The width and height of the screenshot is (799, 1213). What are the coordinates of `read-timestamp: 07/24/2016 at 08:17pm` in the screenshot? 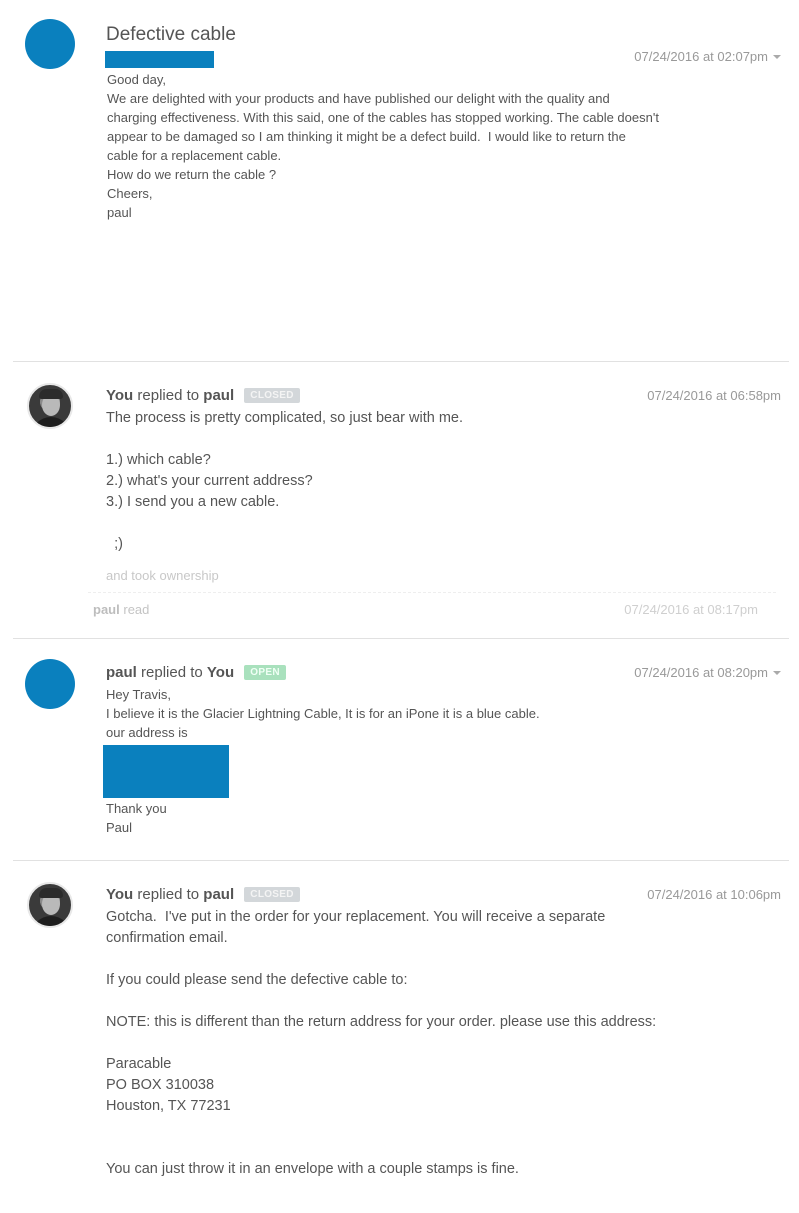 It's located at (691, 609).